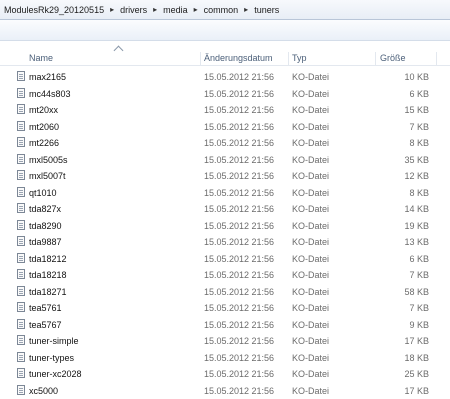  I want to click on file-name: tea5761, so click(45, 308).